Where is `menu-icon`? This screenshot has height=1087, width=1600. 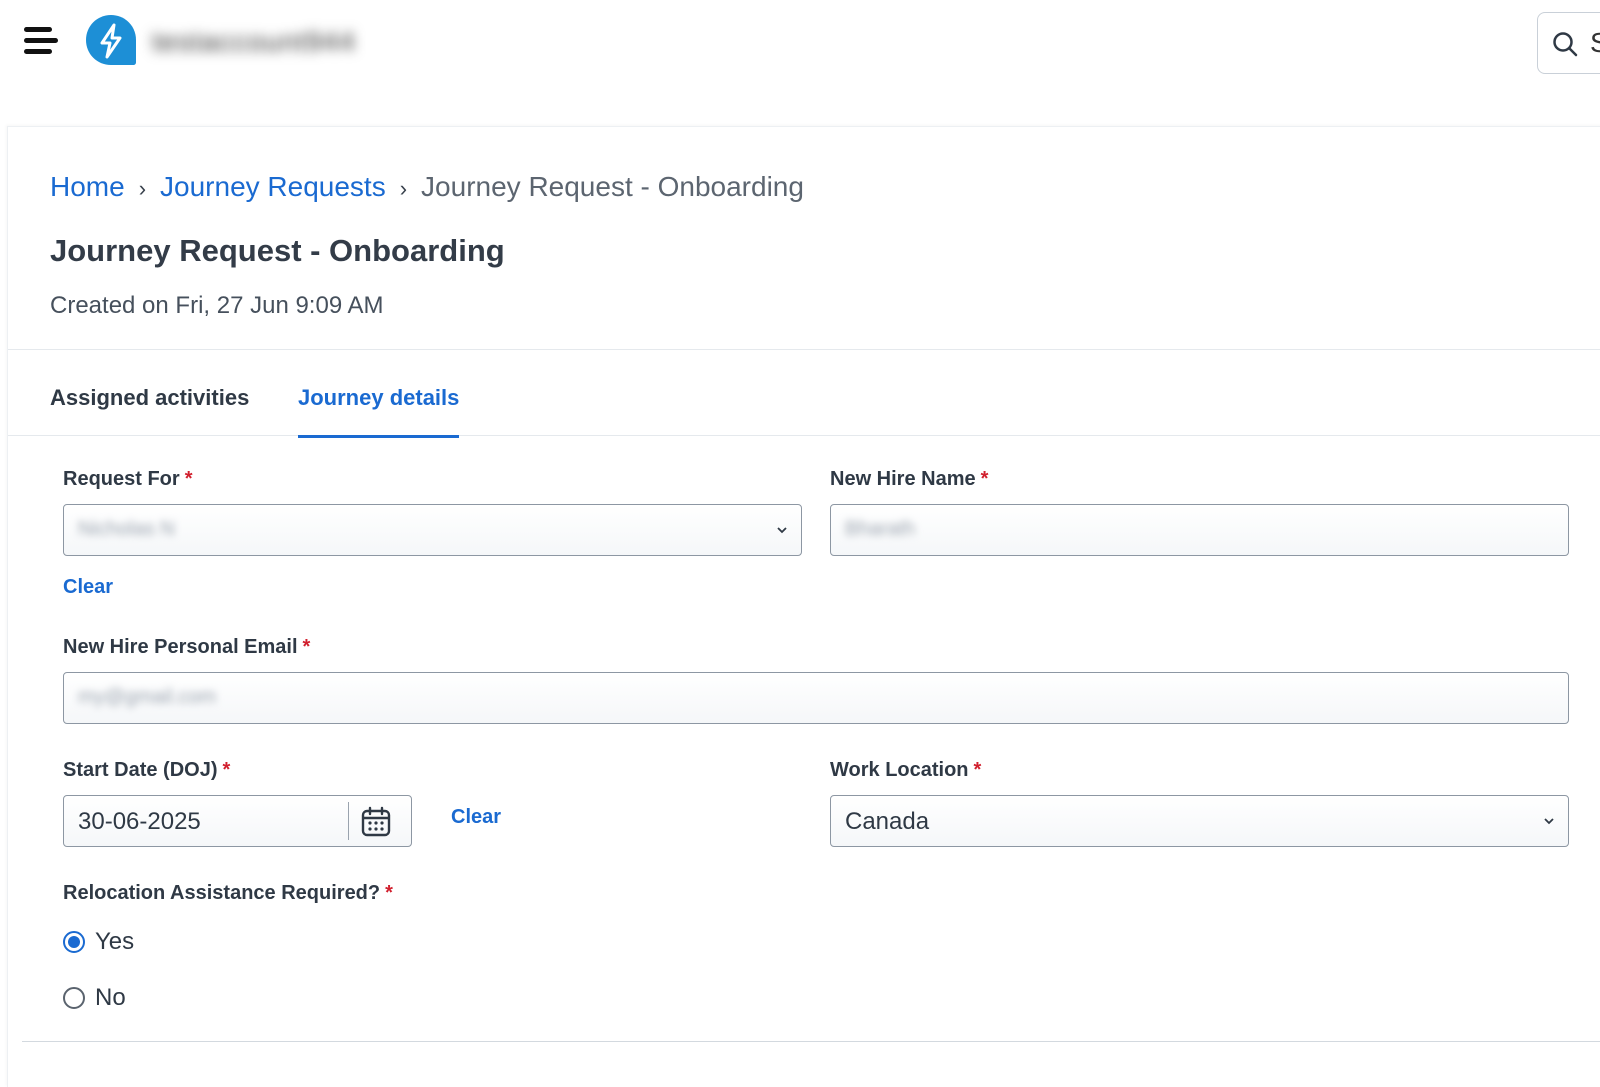
menu-icon is located at coordinates (41, 42).